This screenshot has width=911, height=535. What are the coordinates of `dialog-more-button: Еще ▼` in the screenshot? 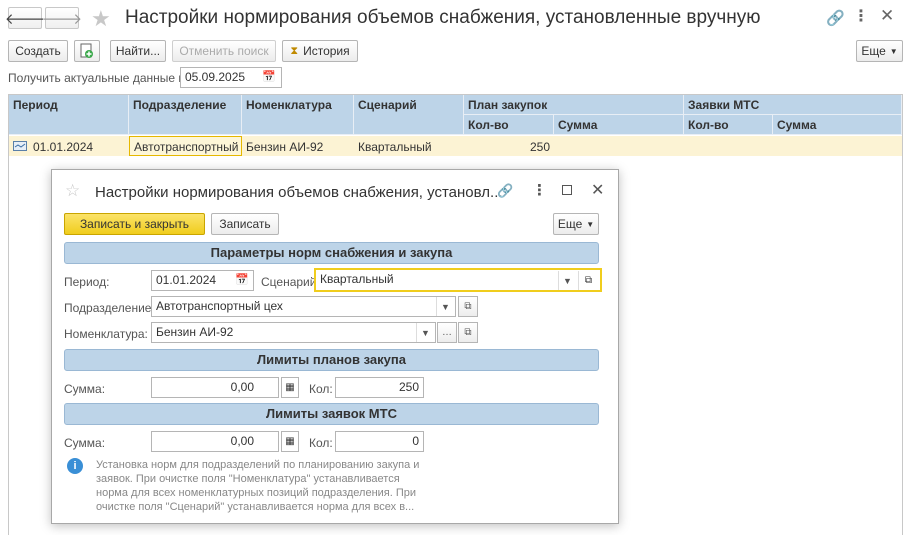 It's located at (576, 224).